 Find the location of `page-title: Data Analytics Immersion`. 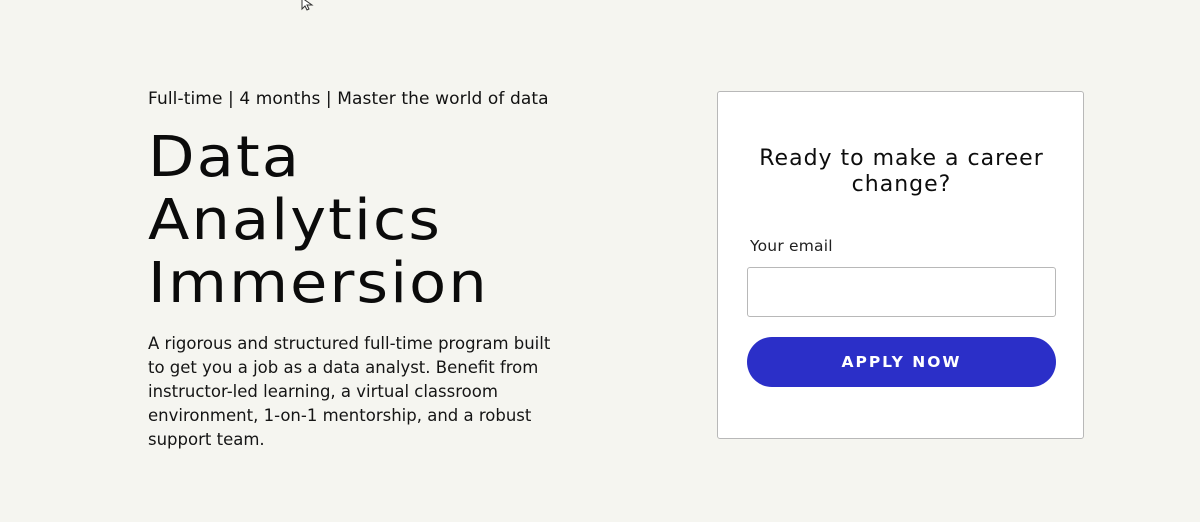

page-title: Data Analytics Immersion is located at coordinates (380, 220).